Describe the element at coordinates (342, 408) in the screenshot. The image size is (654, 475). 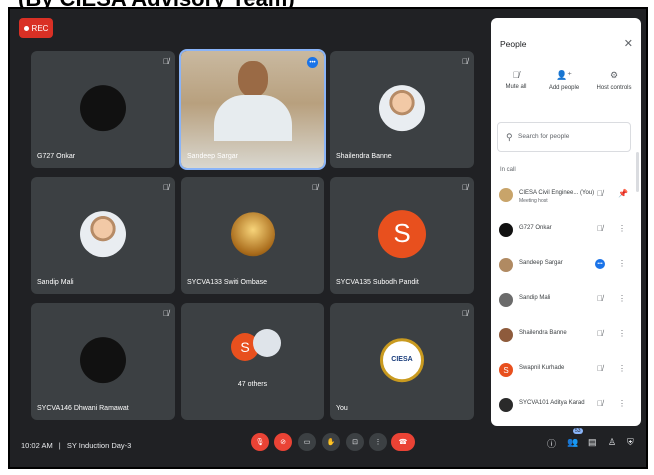
I see `participant-name: You` at that location.